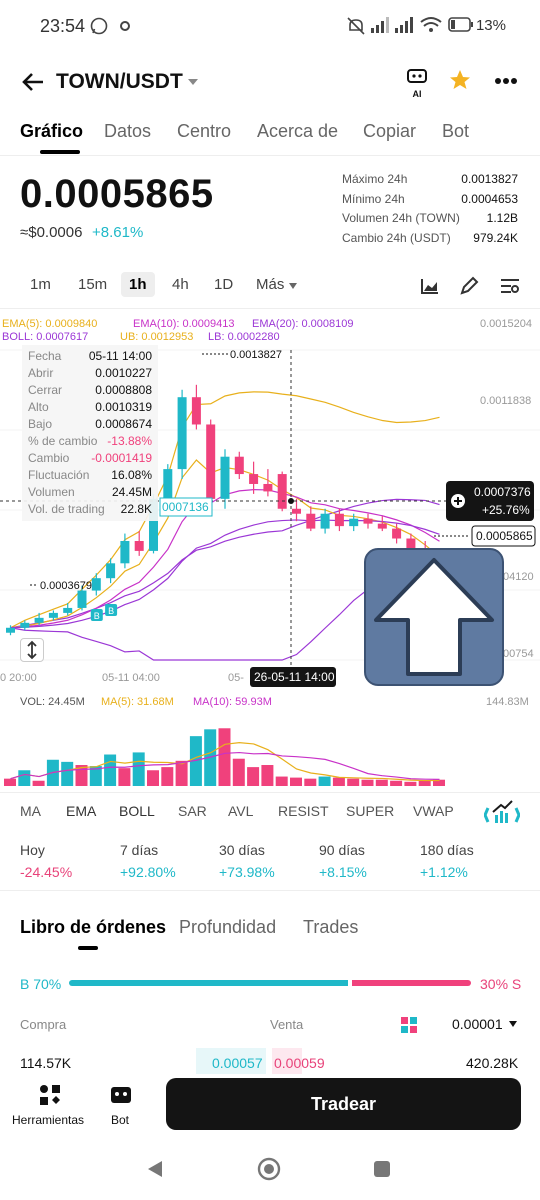  What do you see at coordinates (382, 1169) in the screenshot?
I see `nav-recents-icon` at bounding box center [382, 1169].